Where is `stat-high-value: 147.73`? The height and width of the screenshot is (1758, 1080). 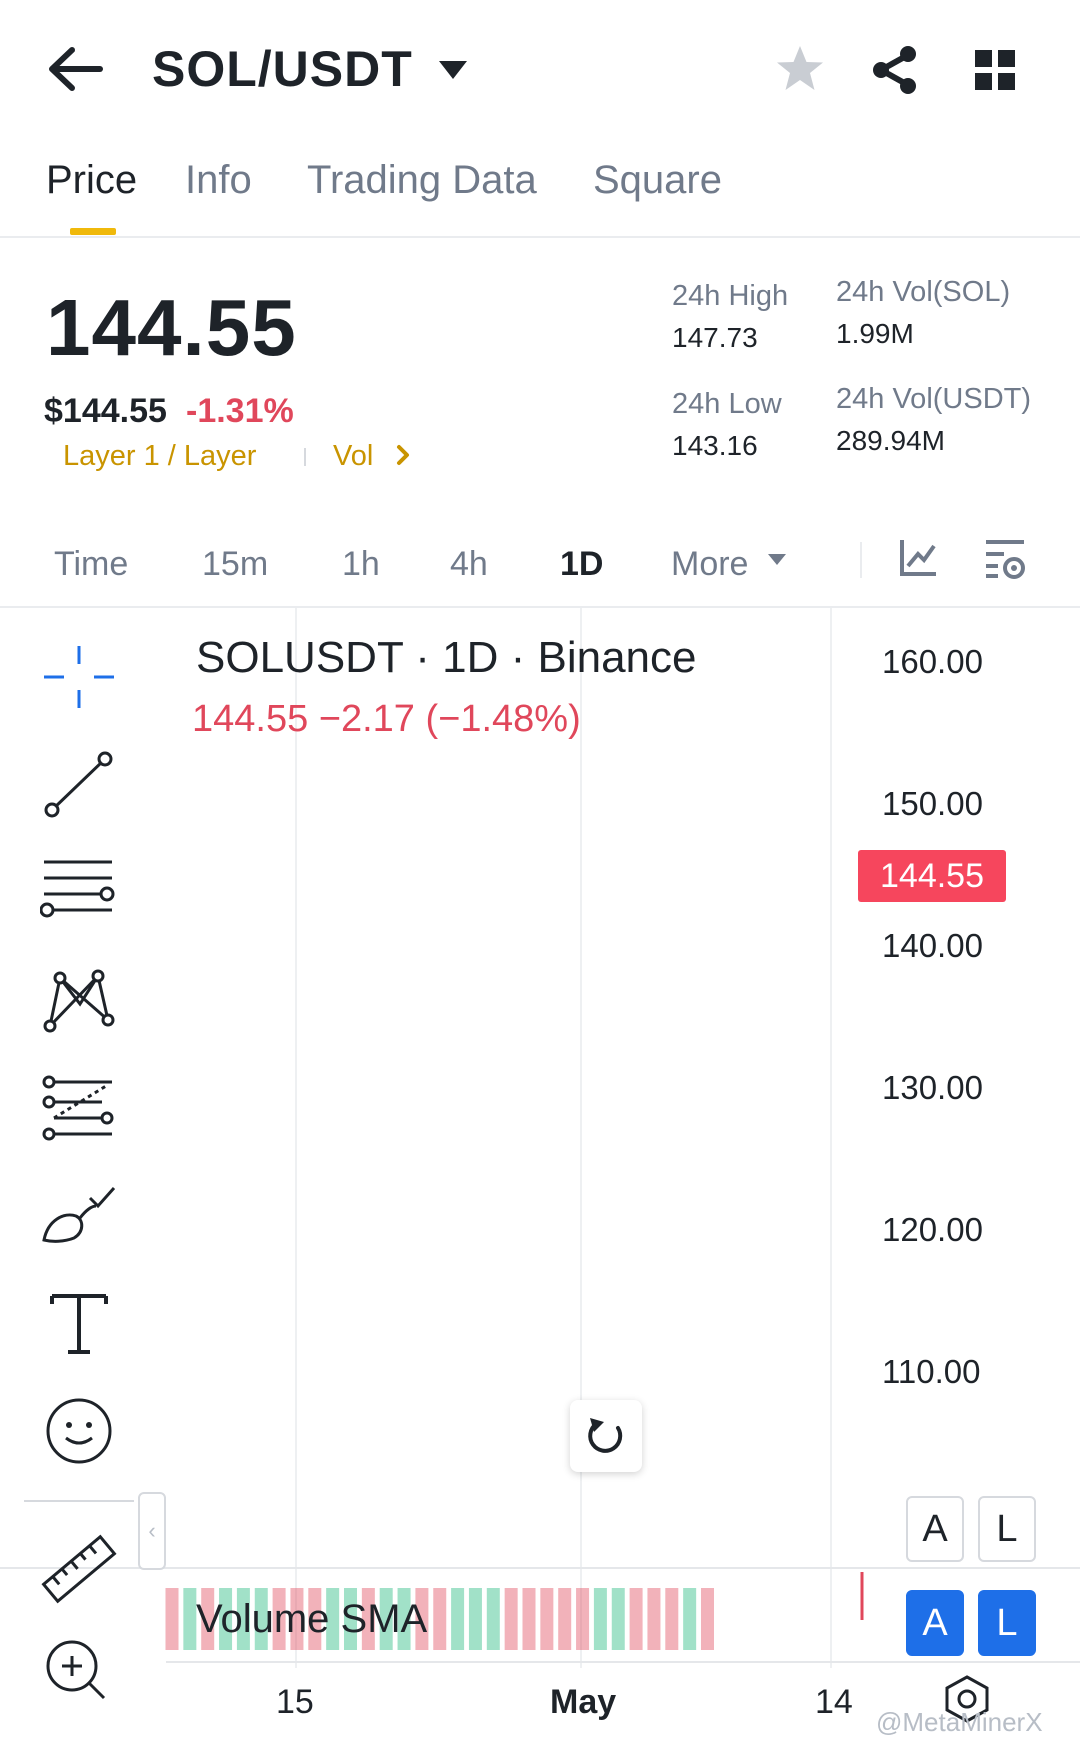 stat-high-value: 147.73 is located at coordinates (715, 337).